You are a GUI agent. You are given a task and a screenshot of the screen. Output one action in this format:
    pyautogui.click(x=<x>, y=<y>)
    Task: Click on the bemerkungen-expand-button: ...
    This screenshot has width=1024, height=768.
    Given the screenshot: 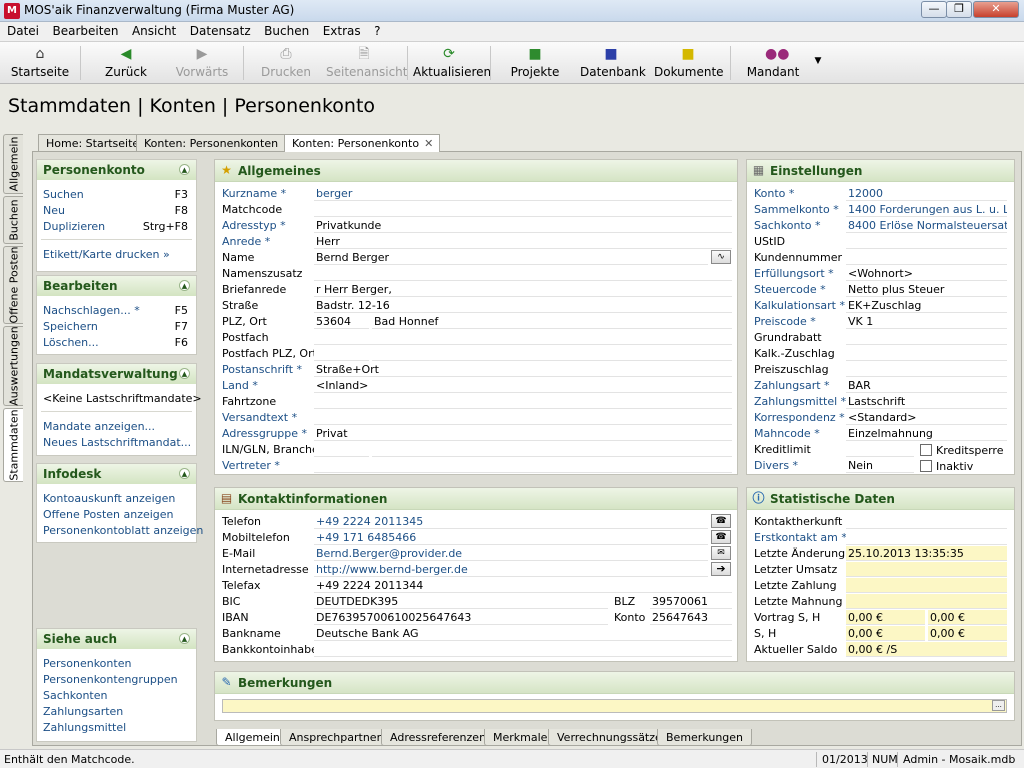 What is the action you would take?
    pyautogui.click(x=998, y=705)
    